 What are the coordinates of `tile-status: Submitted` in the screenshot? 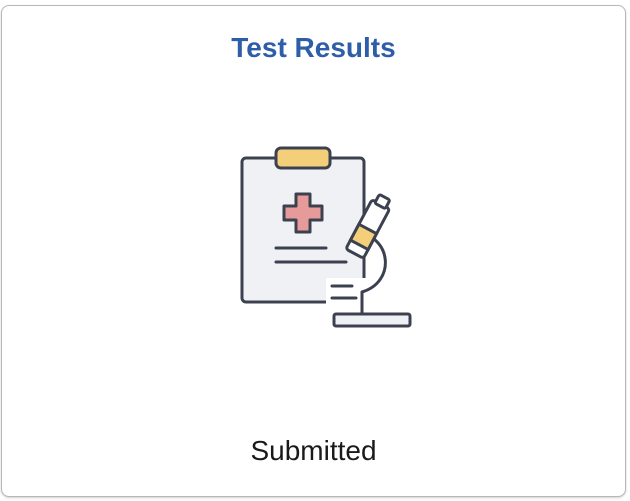 It's located at (313, 450).